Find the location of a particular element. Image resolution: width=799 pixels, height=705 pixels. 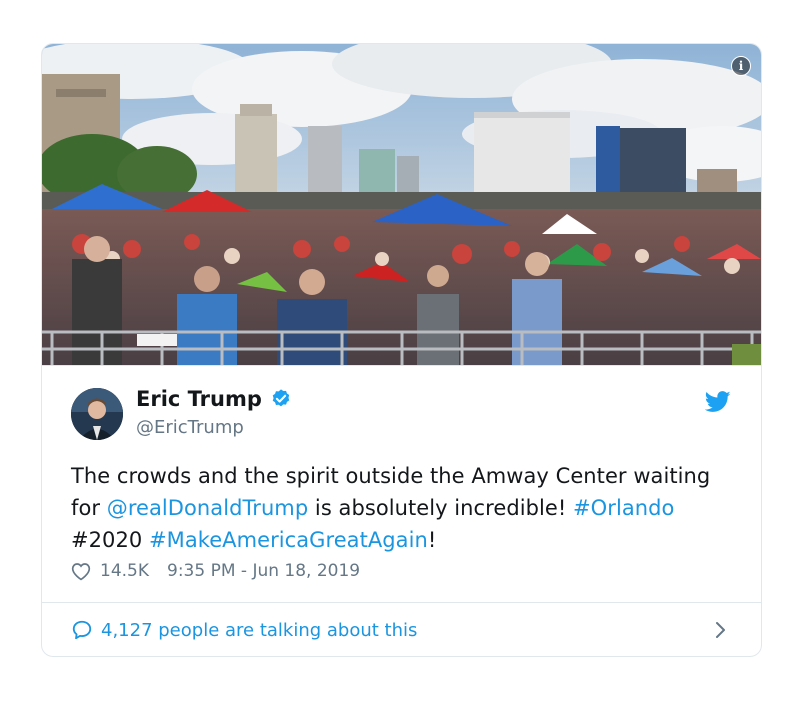

verified-badge-icon is located at coordinates (281, 398).